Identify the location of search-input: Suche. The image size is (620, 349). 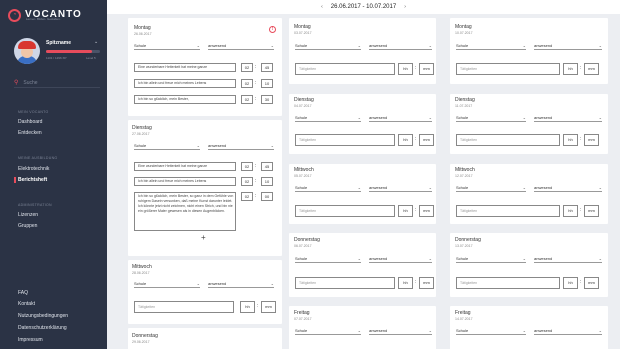
(30, 83).